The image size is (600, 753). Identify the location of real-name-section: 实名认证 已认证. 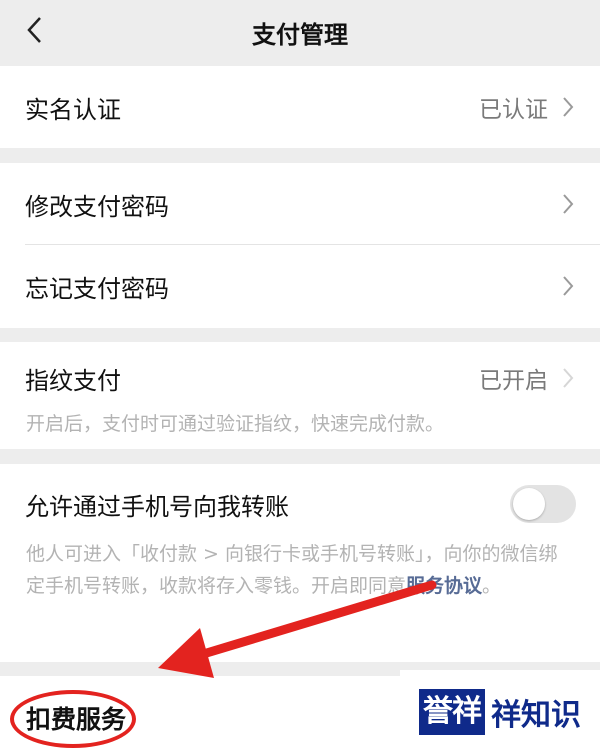
(300, 107).